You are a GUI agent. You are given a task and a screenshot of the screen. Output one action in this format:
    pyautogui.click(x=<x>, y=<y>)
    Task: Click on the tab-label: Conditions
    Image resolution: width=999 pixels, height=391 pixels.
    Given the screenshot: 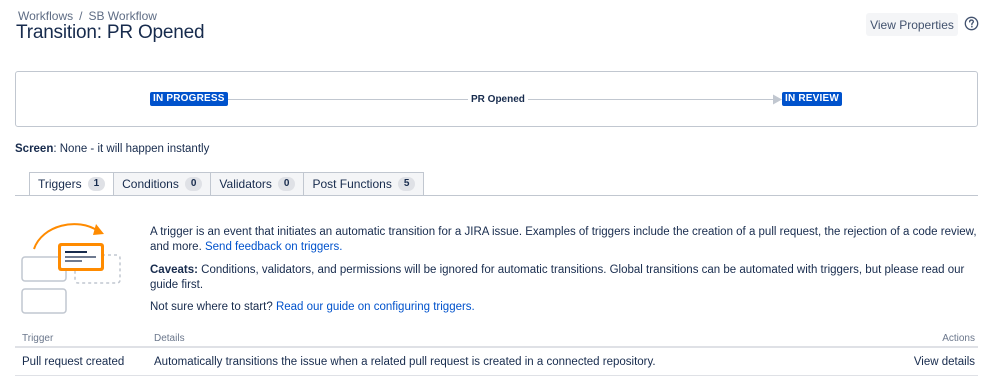 What is the action you would take?
    pyautogui.click(x=150, y=184)
    